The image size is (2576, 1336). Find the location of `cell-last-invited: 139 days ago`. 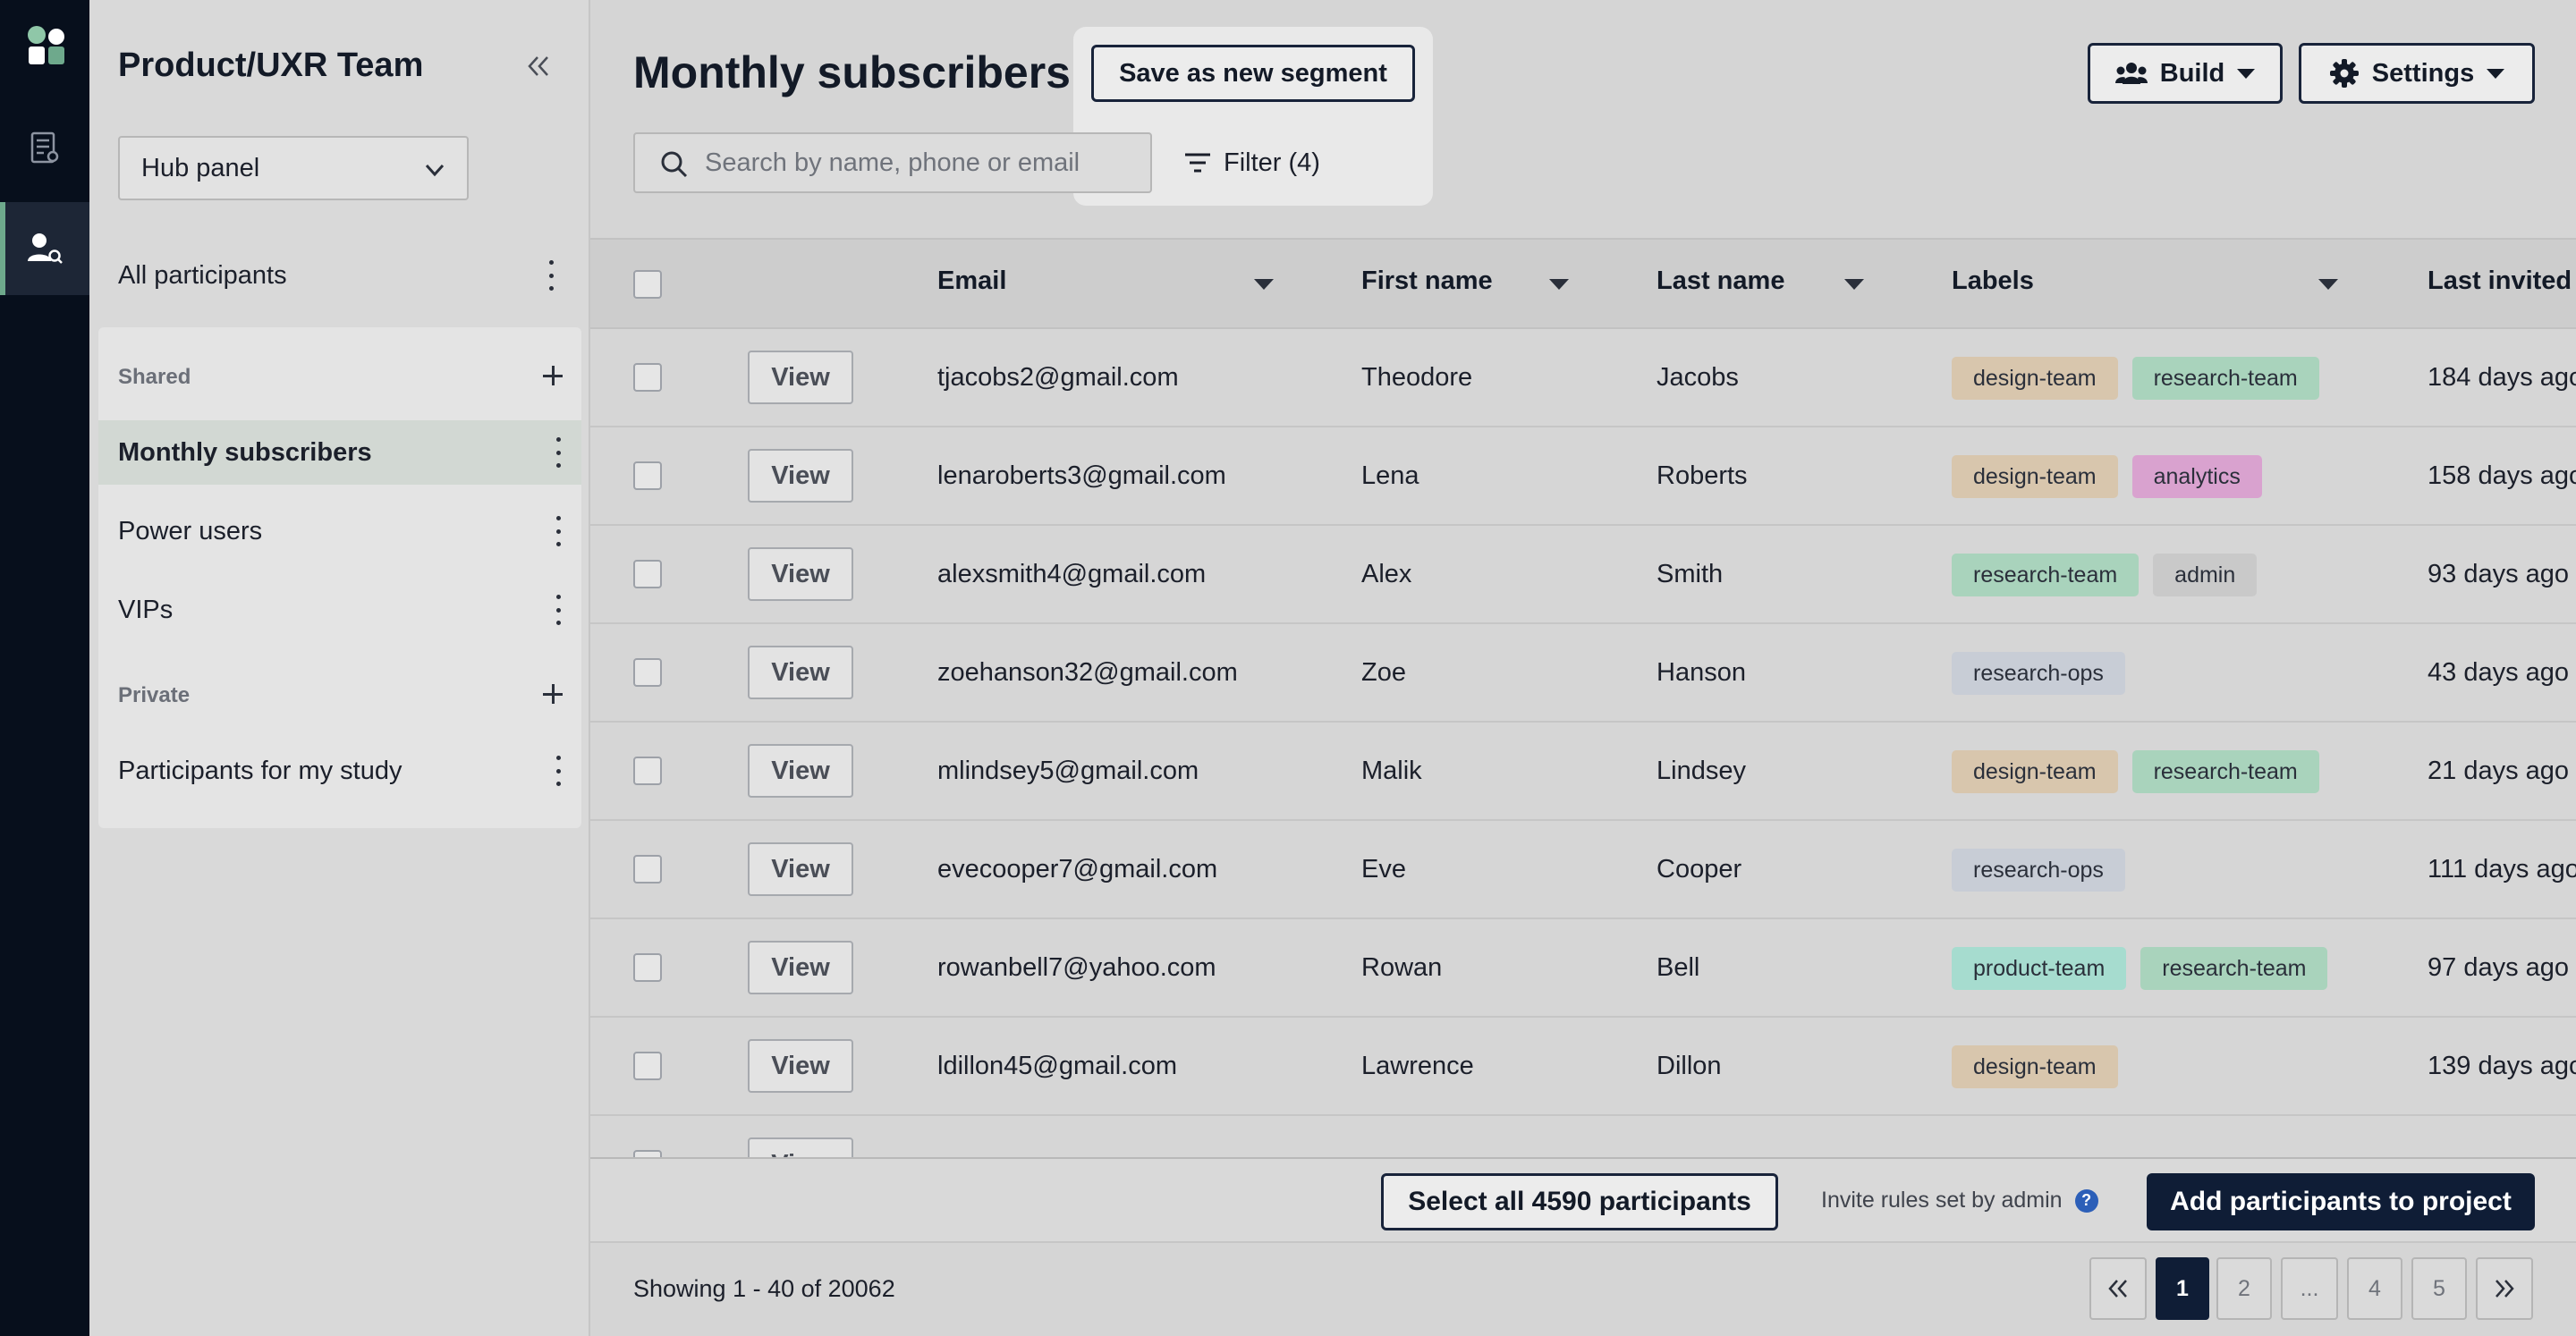

cell-last-invited: 139 days ago is located at coordinates (2502, 1066).